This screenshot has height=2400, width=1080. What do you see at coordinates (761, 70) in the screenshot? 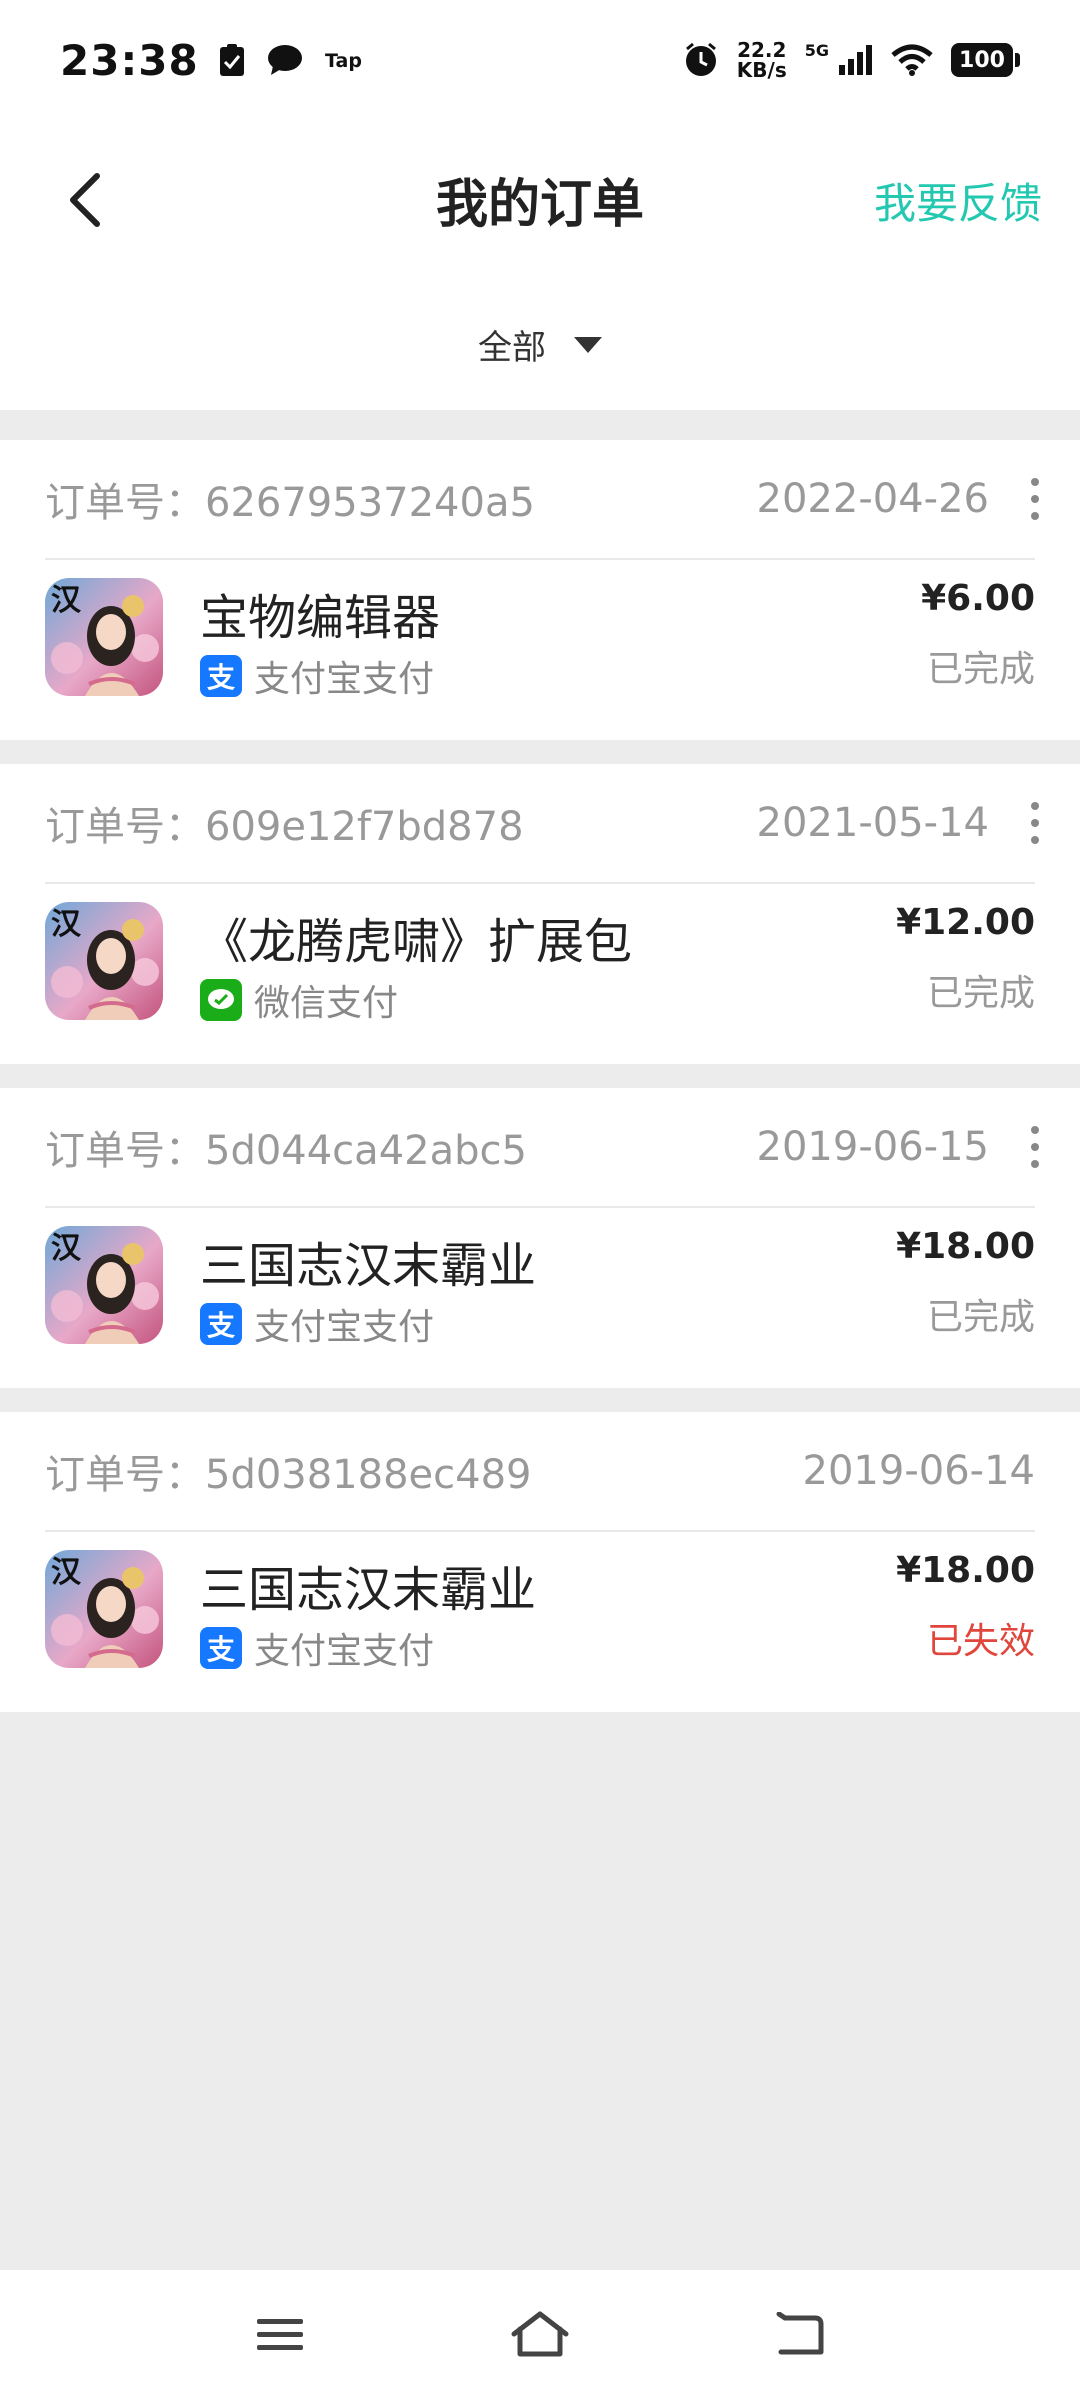
I see `network-speed-unit: KB/s` at bounding box center [761, 70].